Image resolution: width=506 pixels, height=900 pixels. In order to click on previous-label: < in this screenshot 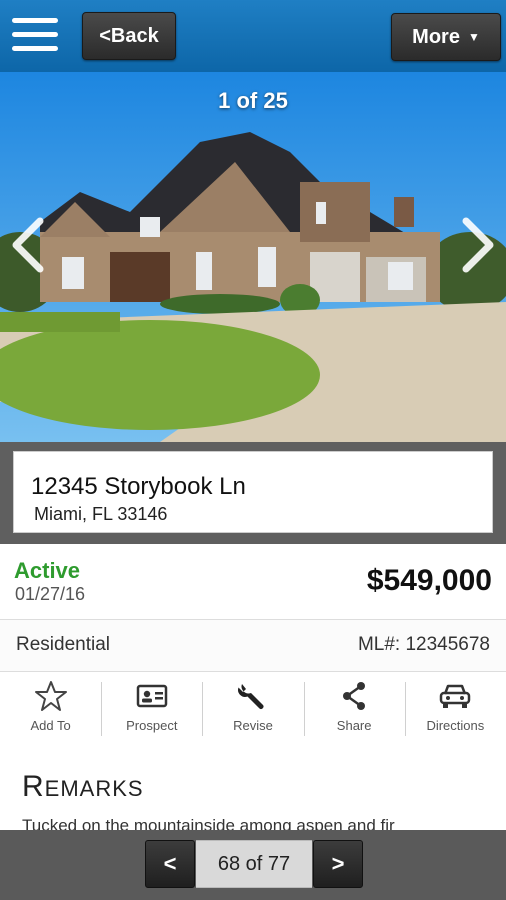, I will do `click(170, 863)`.